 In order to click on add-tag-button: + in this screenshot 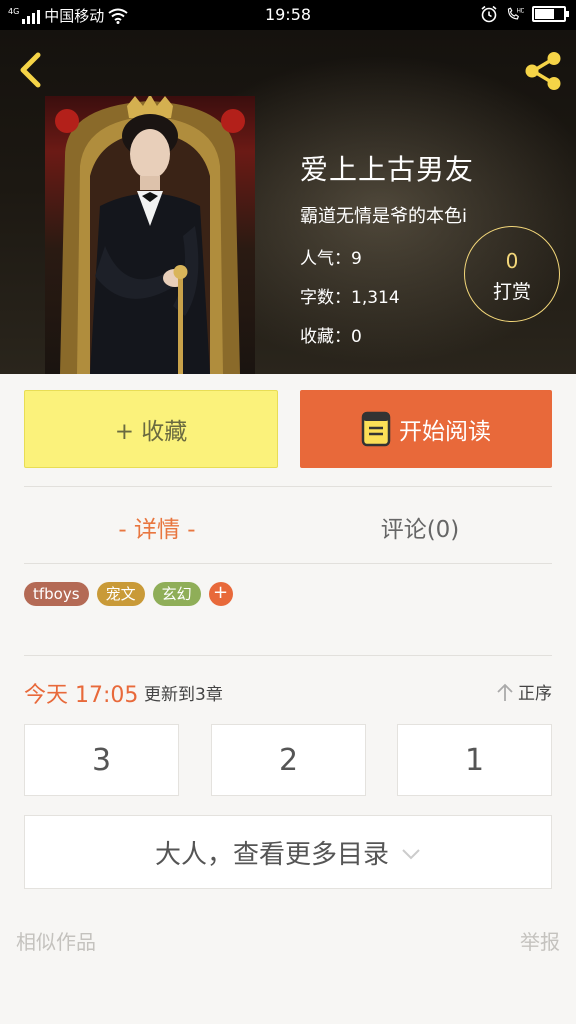, I will do `click(220, 594)`.